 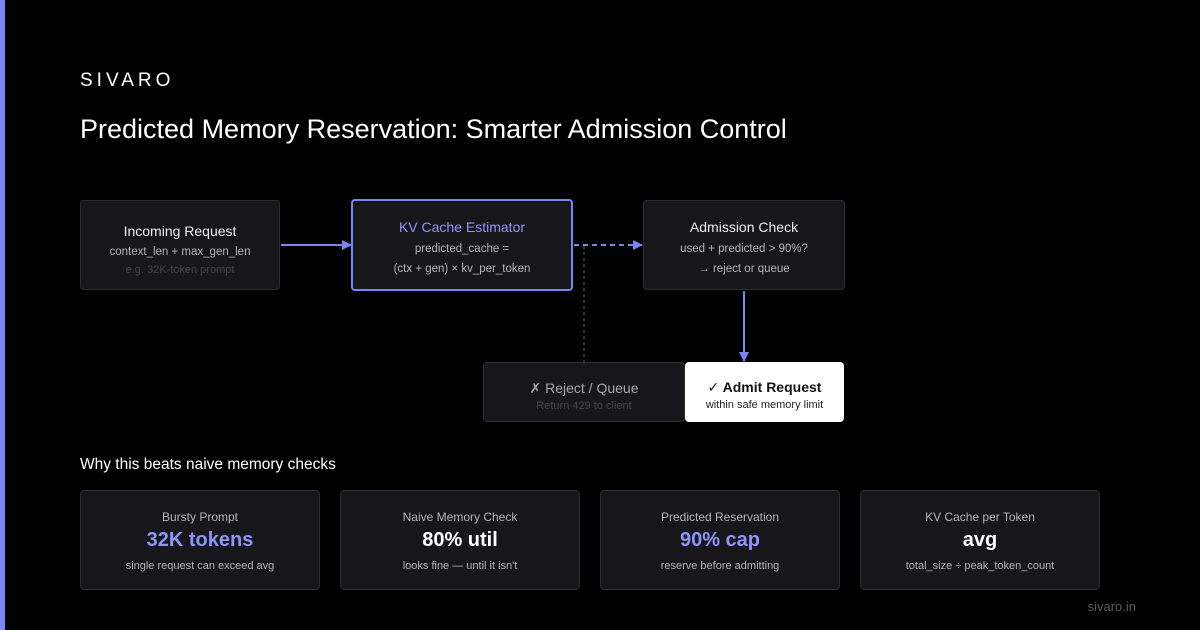 I want to click on stat-card-value: 32K tokens, so click(x=200, y=540).